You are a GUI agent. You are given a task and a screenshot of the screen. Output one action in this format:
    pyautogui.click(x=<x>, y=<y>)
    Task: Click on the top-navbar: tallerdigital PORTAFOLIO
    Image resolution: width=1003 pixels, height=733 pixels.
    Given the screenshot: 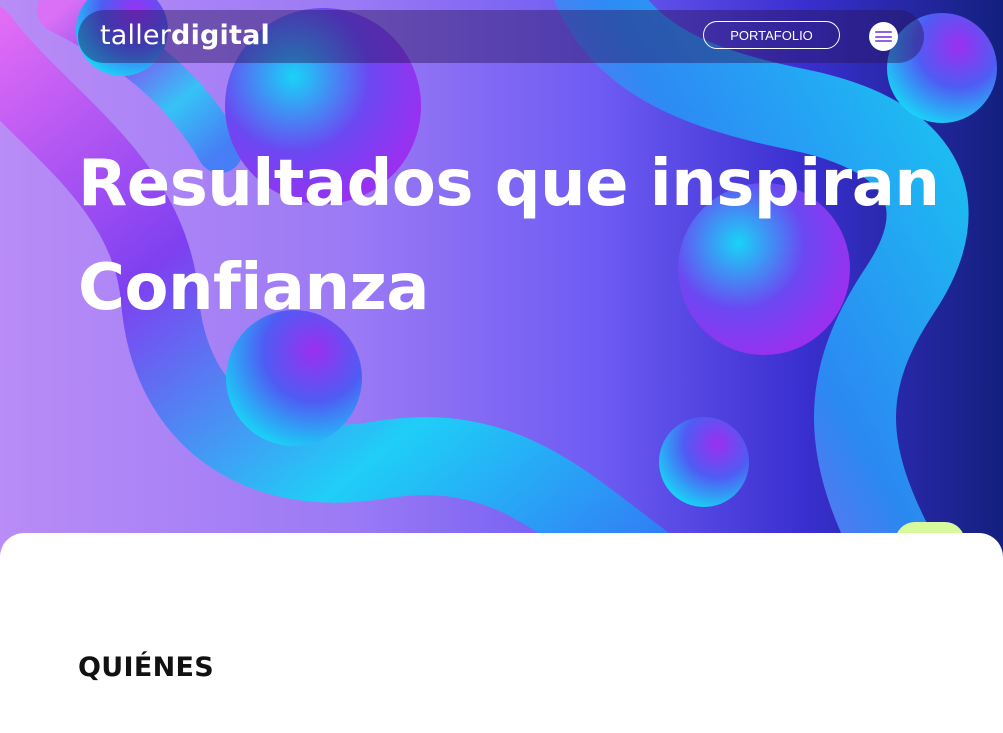 What is the action you would take?
    pyautogui.click(x=501, y=36)
    